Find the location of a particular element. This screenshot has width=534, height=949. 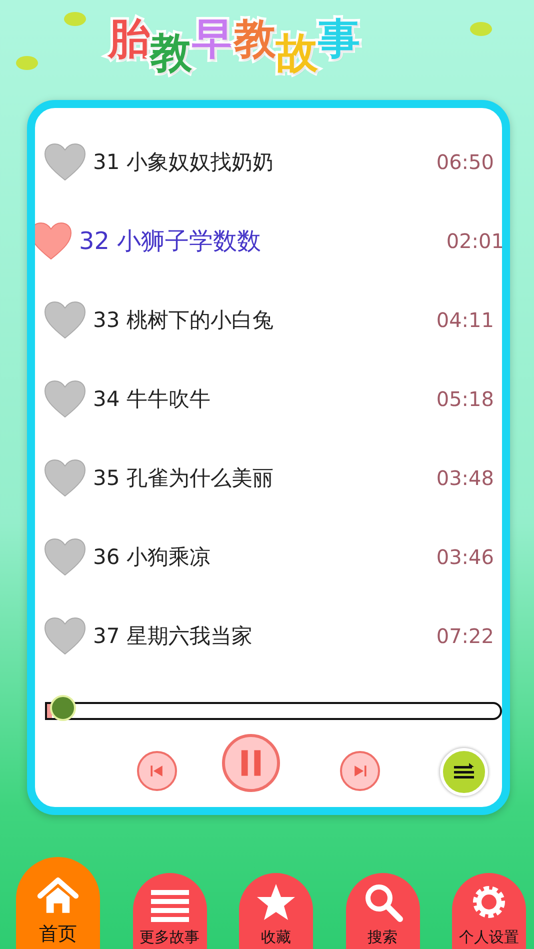

story-title: 31 小象奴奴找奶奶 is located at coordinates (264, 162).